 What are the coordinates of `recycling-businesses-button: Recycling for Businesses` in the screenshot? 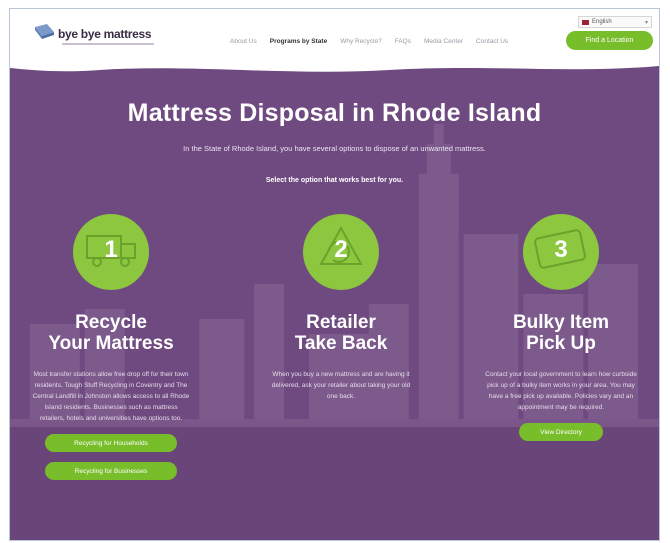 It's located at (111, 471).